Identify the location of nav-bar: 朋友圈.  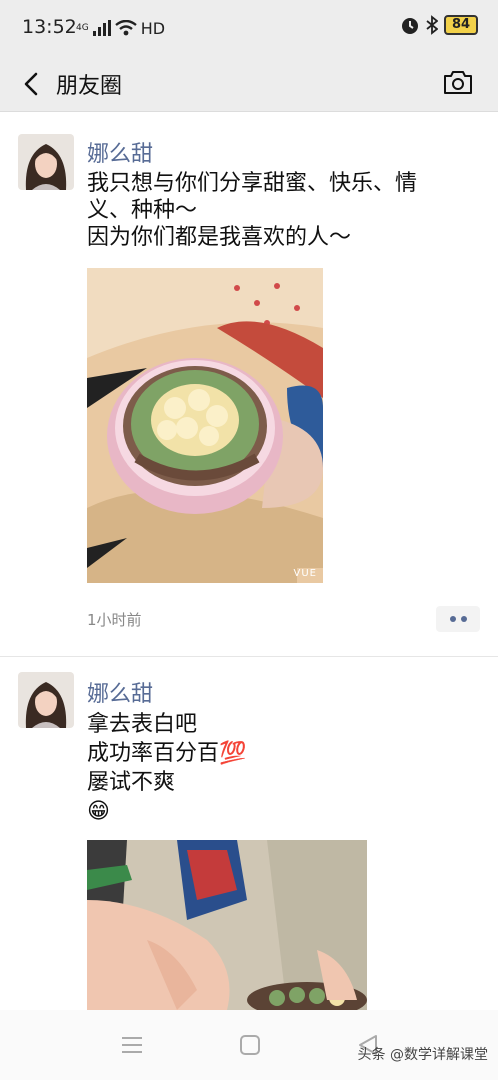
(249, 84).